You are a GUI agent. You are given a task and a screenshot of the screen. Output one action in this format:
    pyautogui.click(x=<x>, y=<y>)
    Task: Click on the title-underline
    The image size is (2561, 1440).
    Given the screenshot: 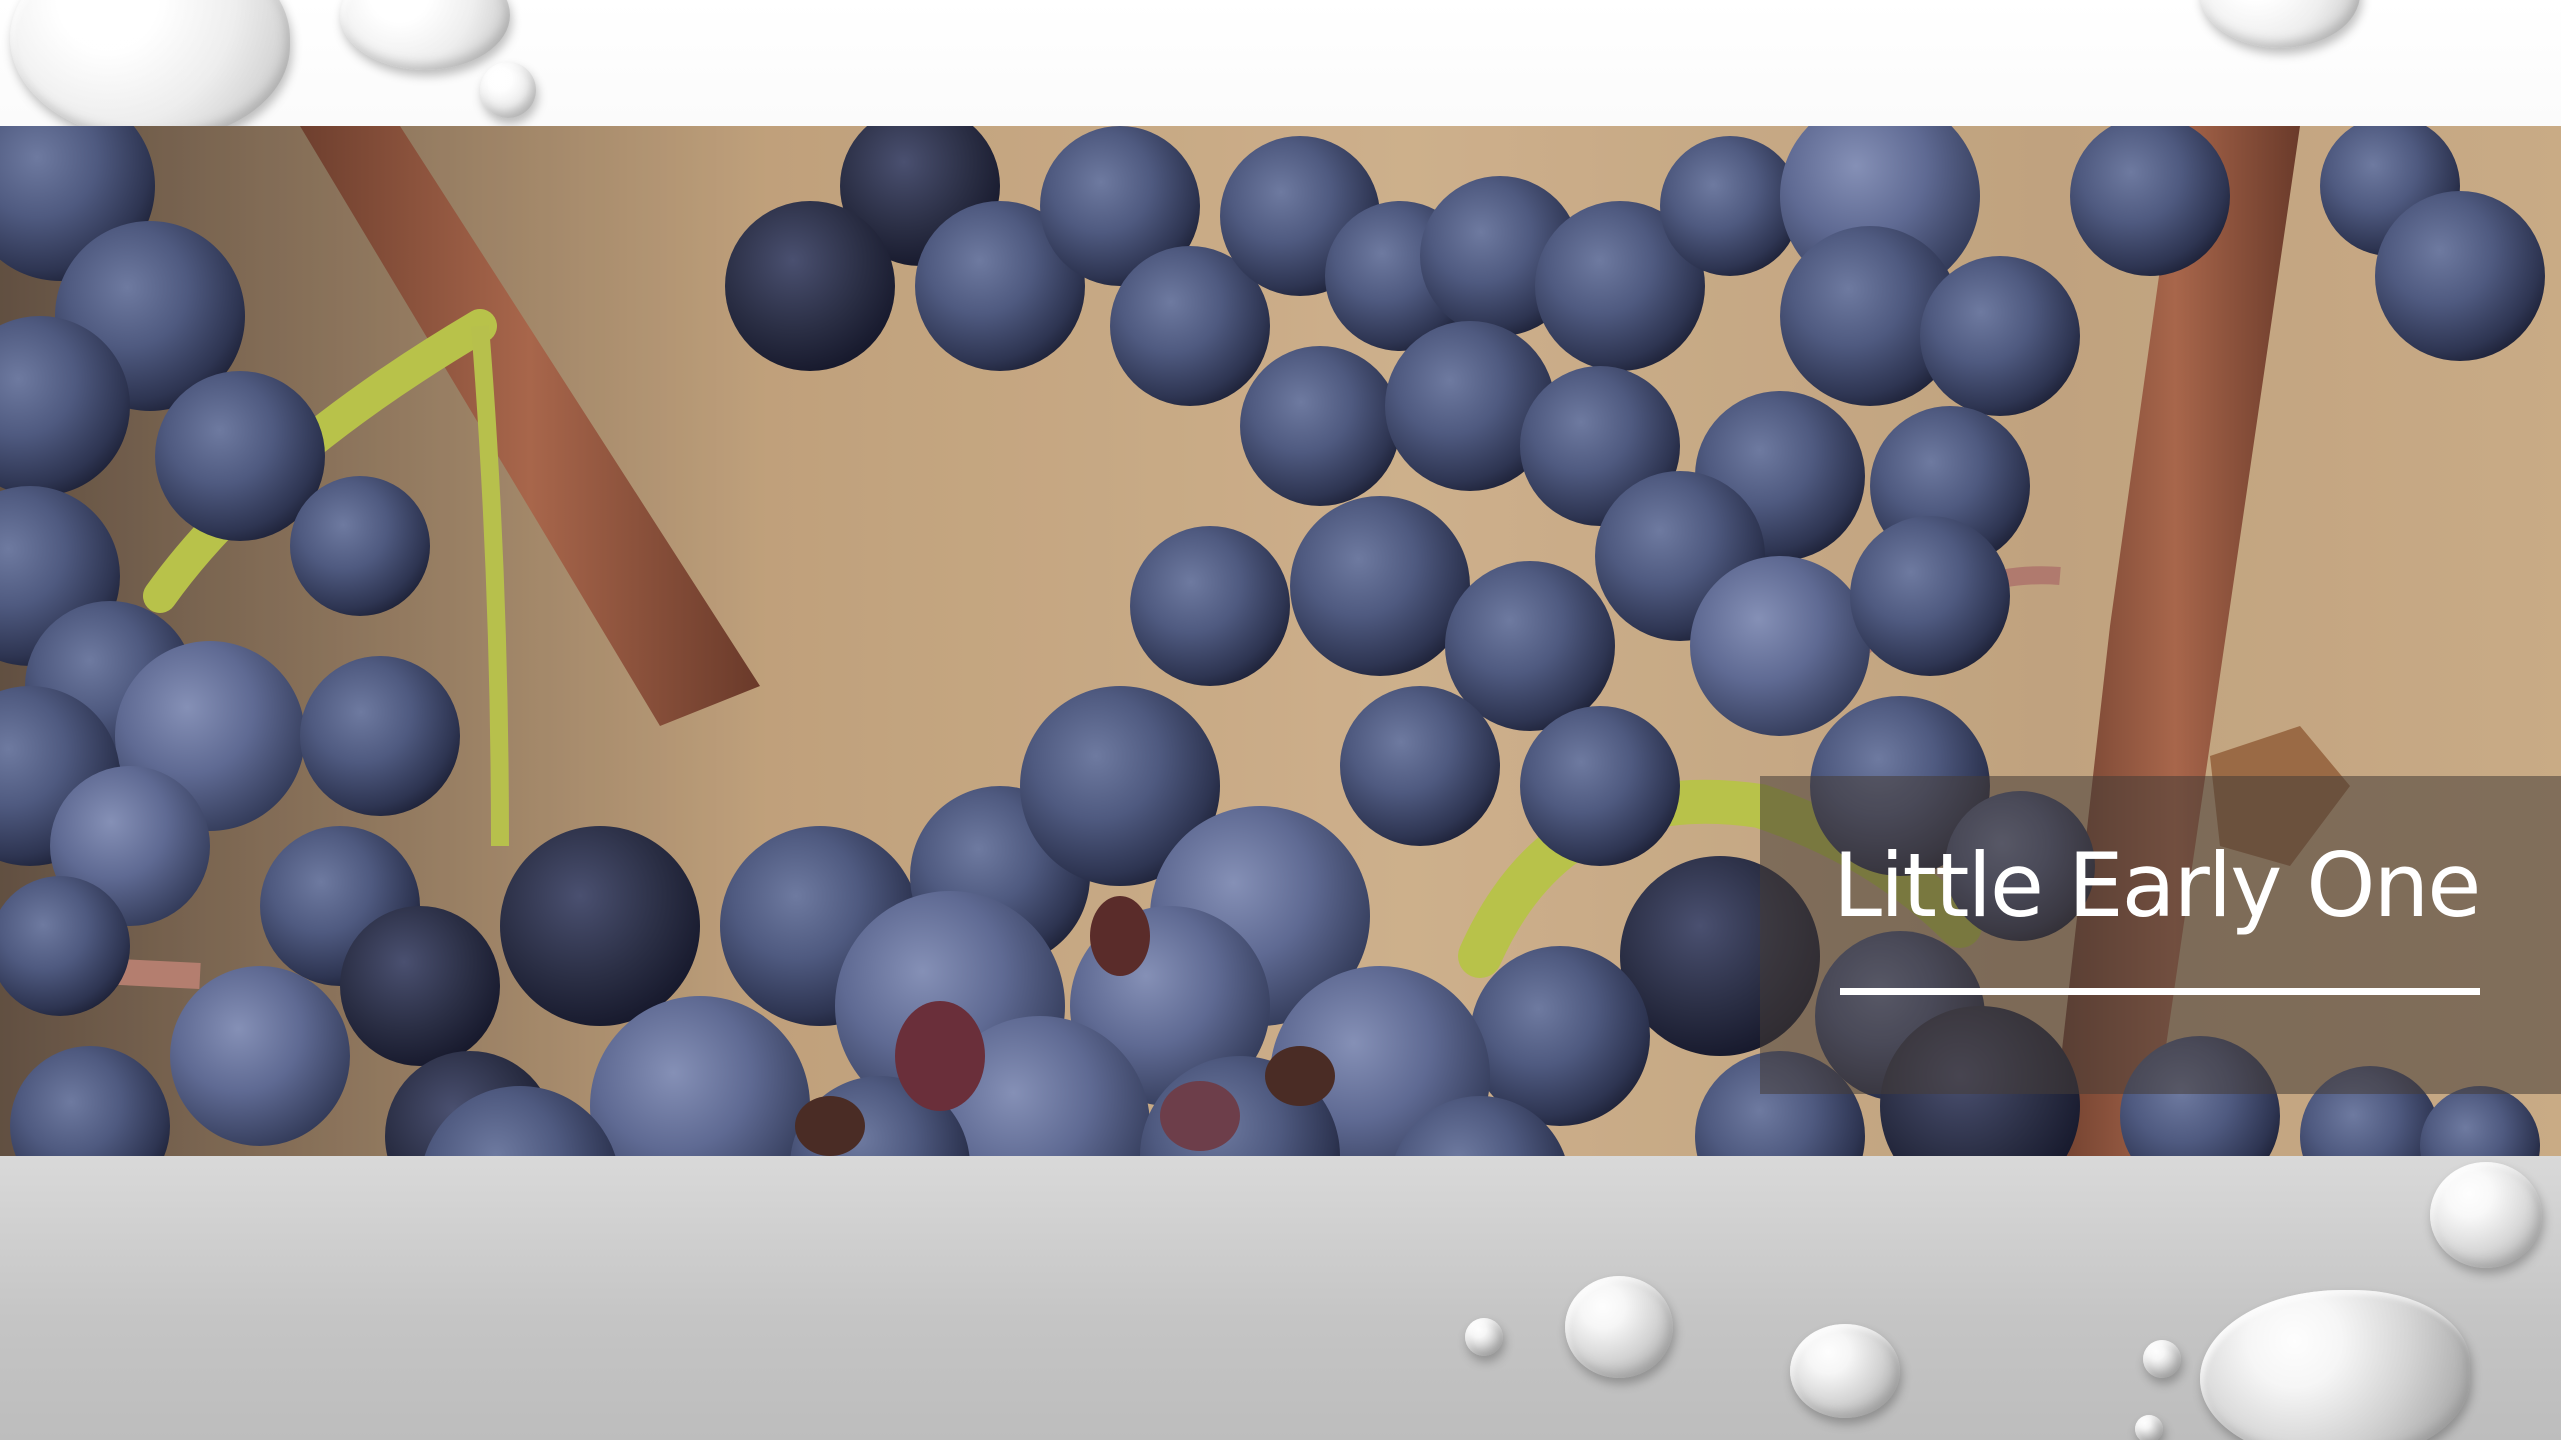 What is the action you would take?
    pyautogui.click(x=2160, y=991)
    